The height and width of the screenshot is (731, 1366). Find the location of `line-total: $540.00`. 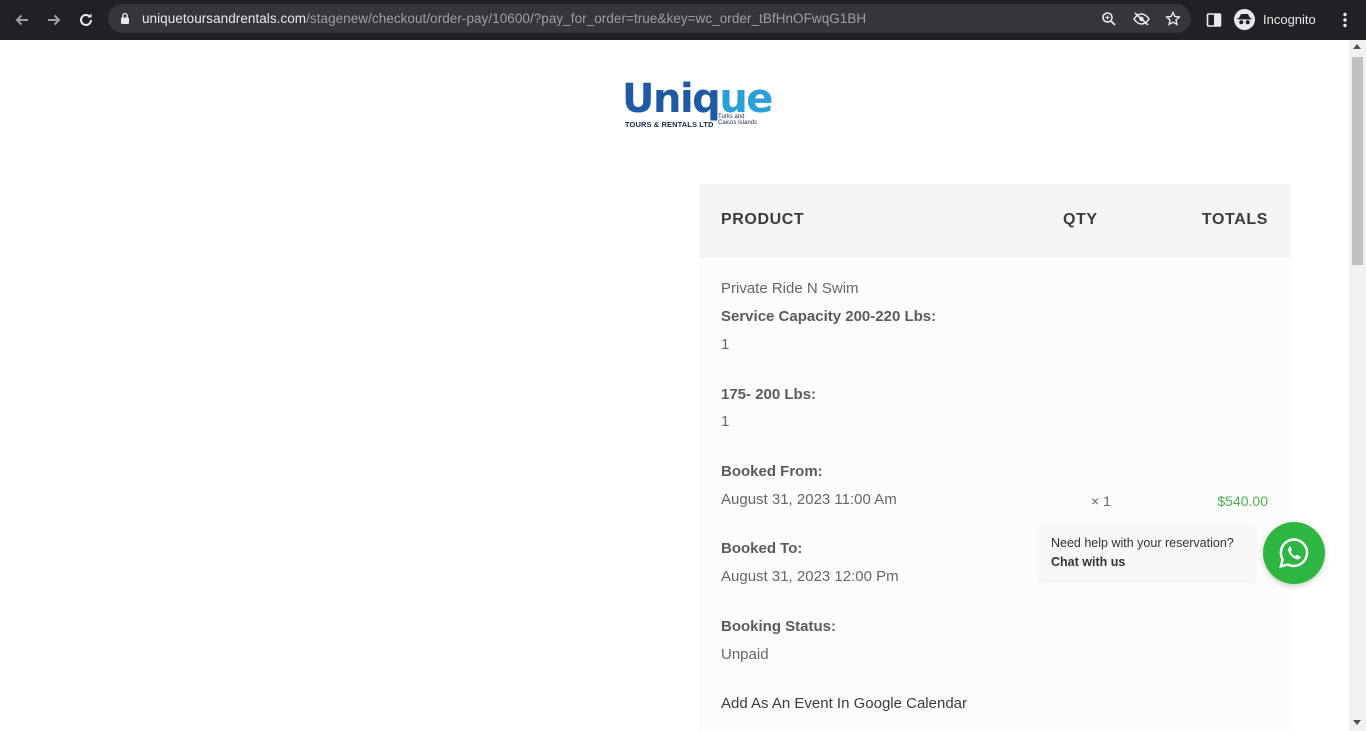

line-total: $540.00 is located at coordinates (1242, 501).